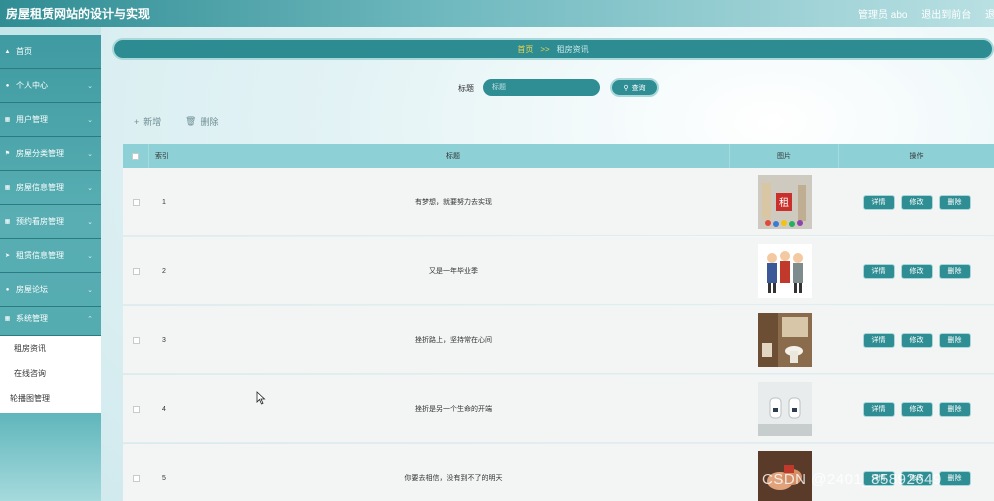 Image resolution: width=994 pixels, height=501 pixels. What do you see at coordinates (50, 31) in the screenshot?
I see `sidebar-top-strip` at bounding box center [50, 31].